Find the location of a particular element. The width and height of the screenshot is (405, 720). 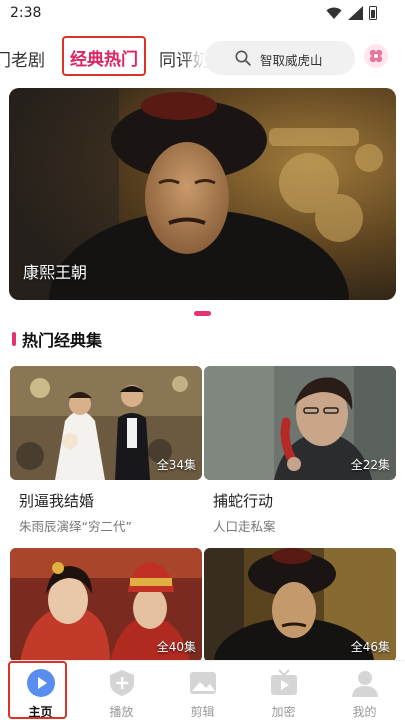

status-icons is located at coordinates (351, 13).